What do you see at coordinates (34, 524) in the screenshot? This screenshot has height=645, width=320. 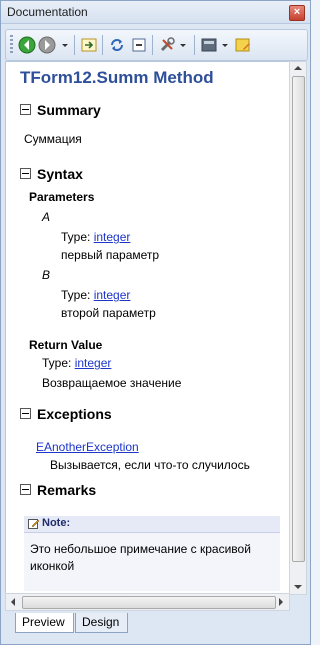 I see `pencil-note-icon` at bounding box center [34, 524].